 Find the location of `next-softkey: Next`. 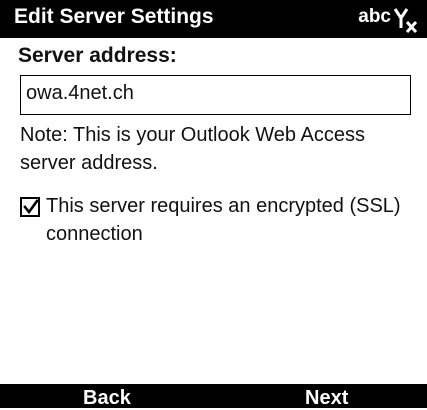

next-softkey: Next is located at coordinates (326, 398).